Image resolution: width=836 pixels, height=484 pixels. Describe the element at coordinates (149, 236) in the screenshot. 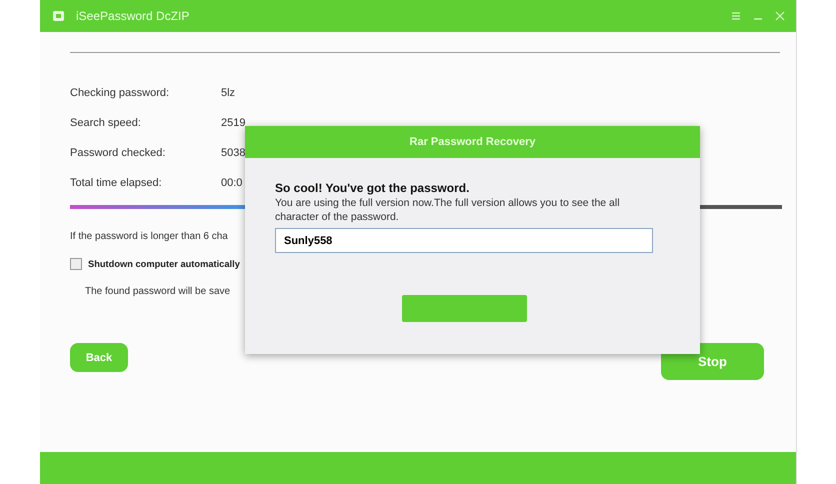

I see `hint-text: If the password is longer than 6 cha` at that location.